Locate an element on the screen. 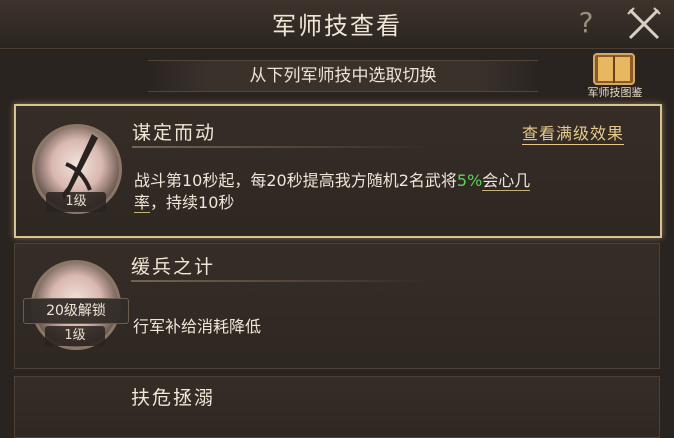  view-max-level-link: 查看满级效果 is located at coordinates (573, 132).